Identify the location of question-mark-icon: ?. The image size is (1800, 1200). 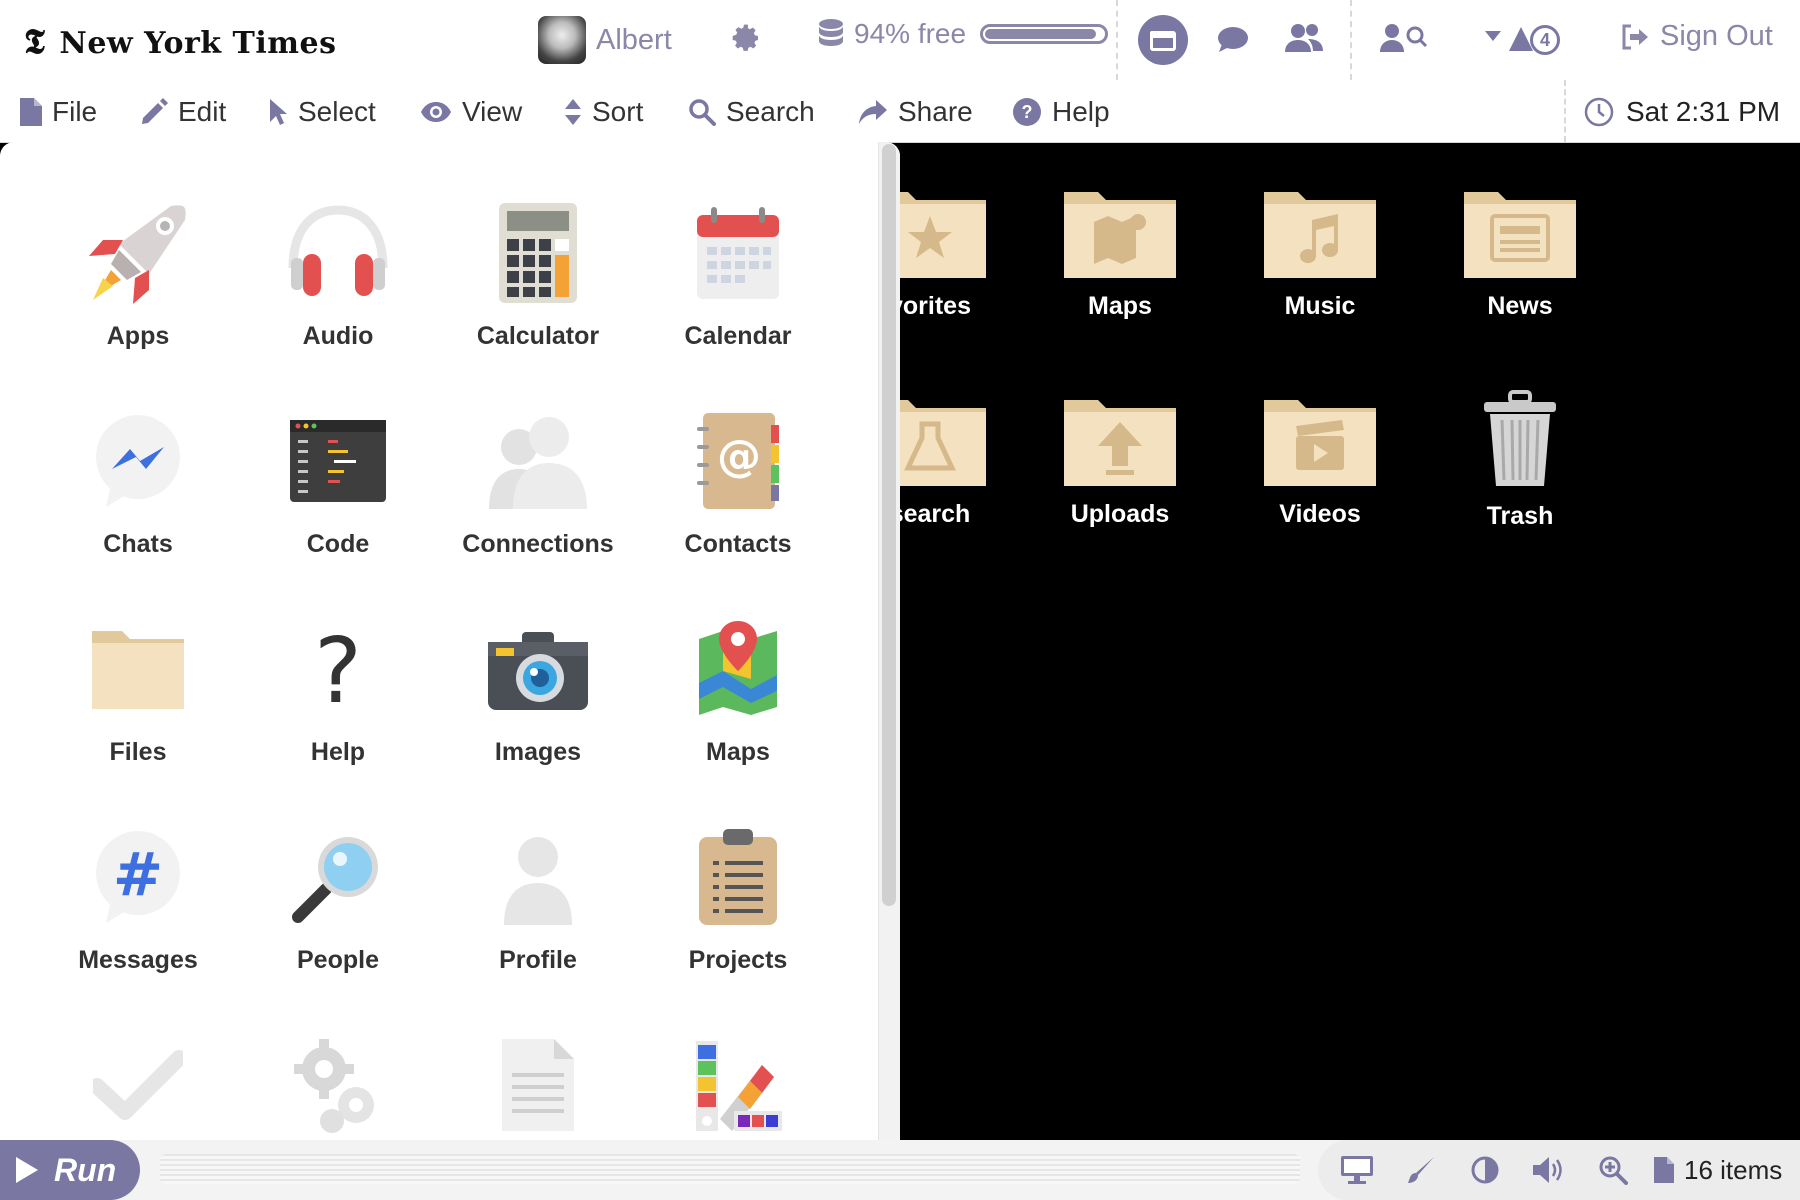
(338, 669).